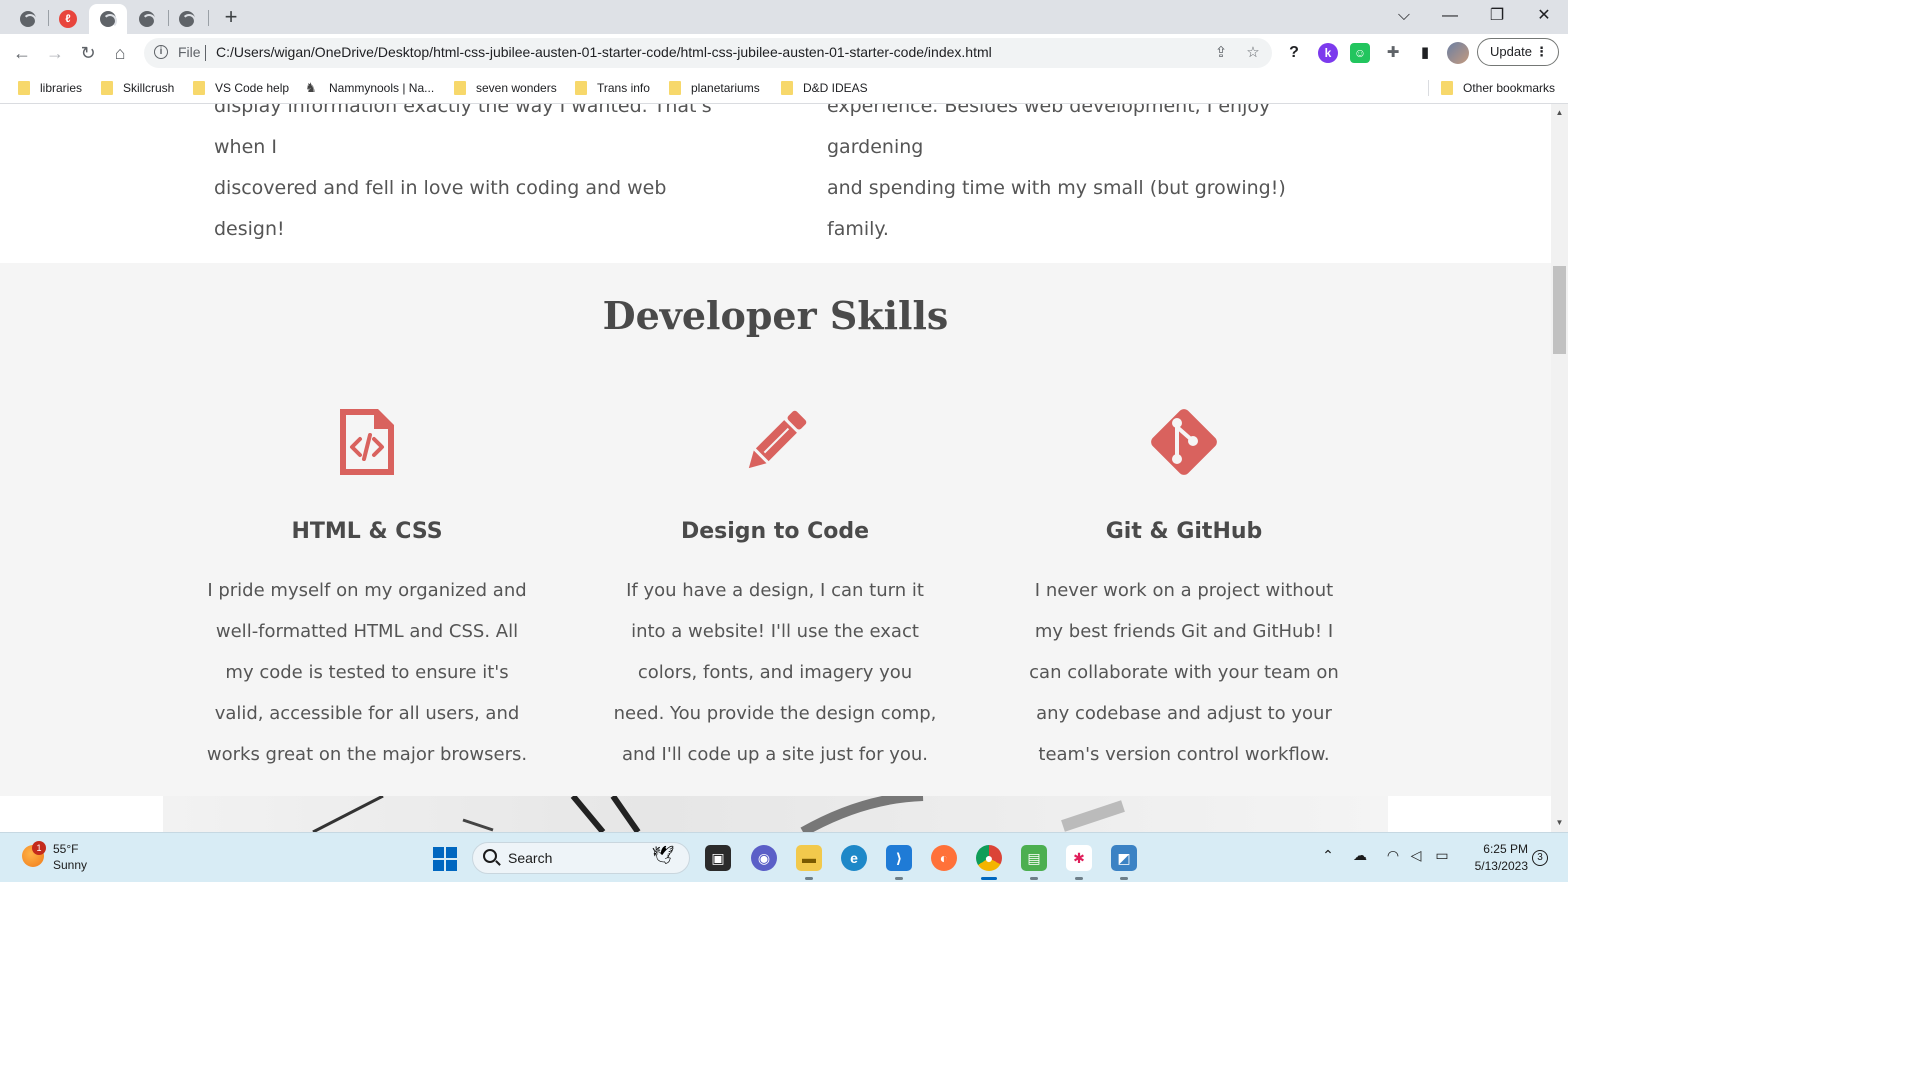 This screenshot has height=1080, width=1920. I want to click on virtual-desktop-icon: ▤, so click(1034, 858).